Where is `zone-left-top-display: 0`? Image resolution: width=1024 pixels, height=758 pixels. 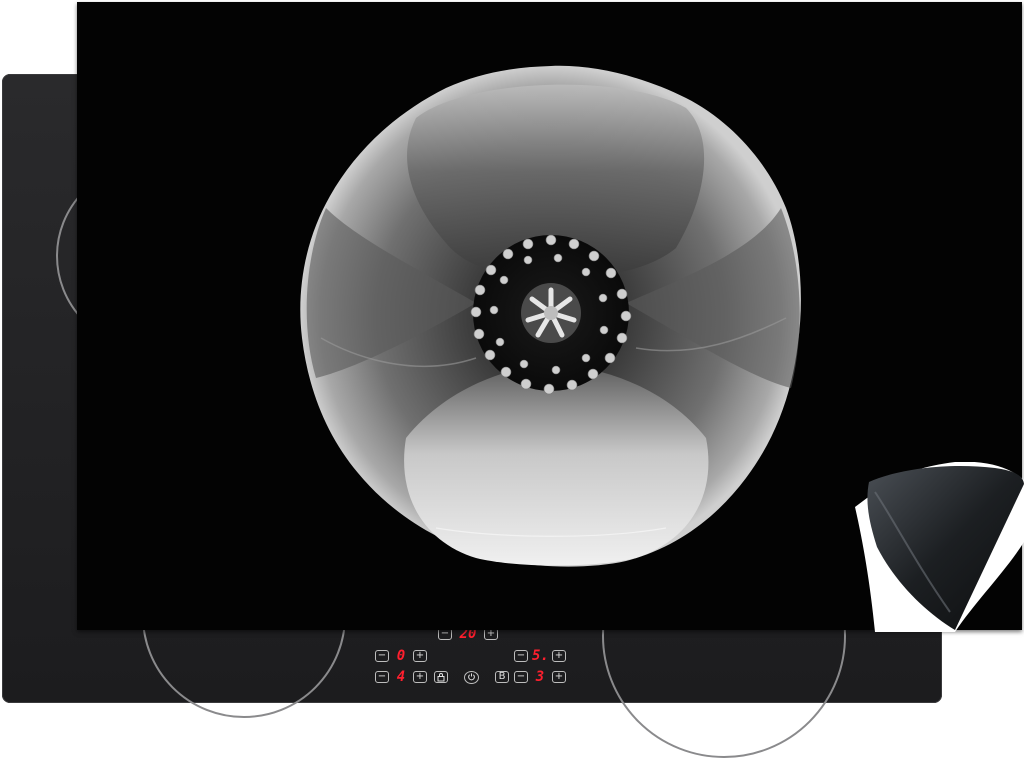 zone-left-top-display: 0 is located at coordinates (401, 656).